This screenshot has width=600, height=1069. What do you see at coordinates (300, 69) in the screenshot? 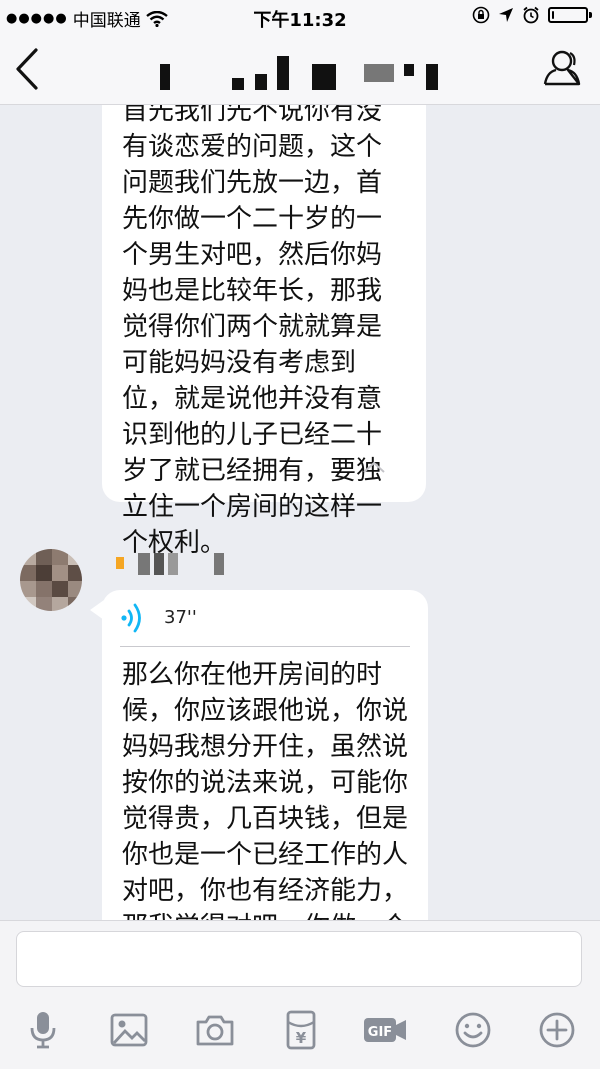
I see `nav-bar` at bounding box center [300, 69].